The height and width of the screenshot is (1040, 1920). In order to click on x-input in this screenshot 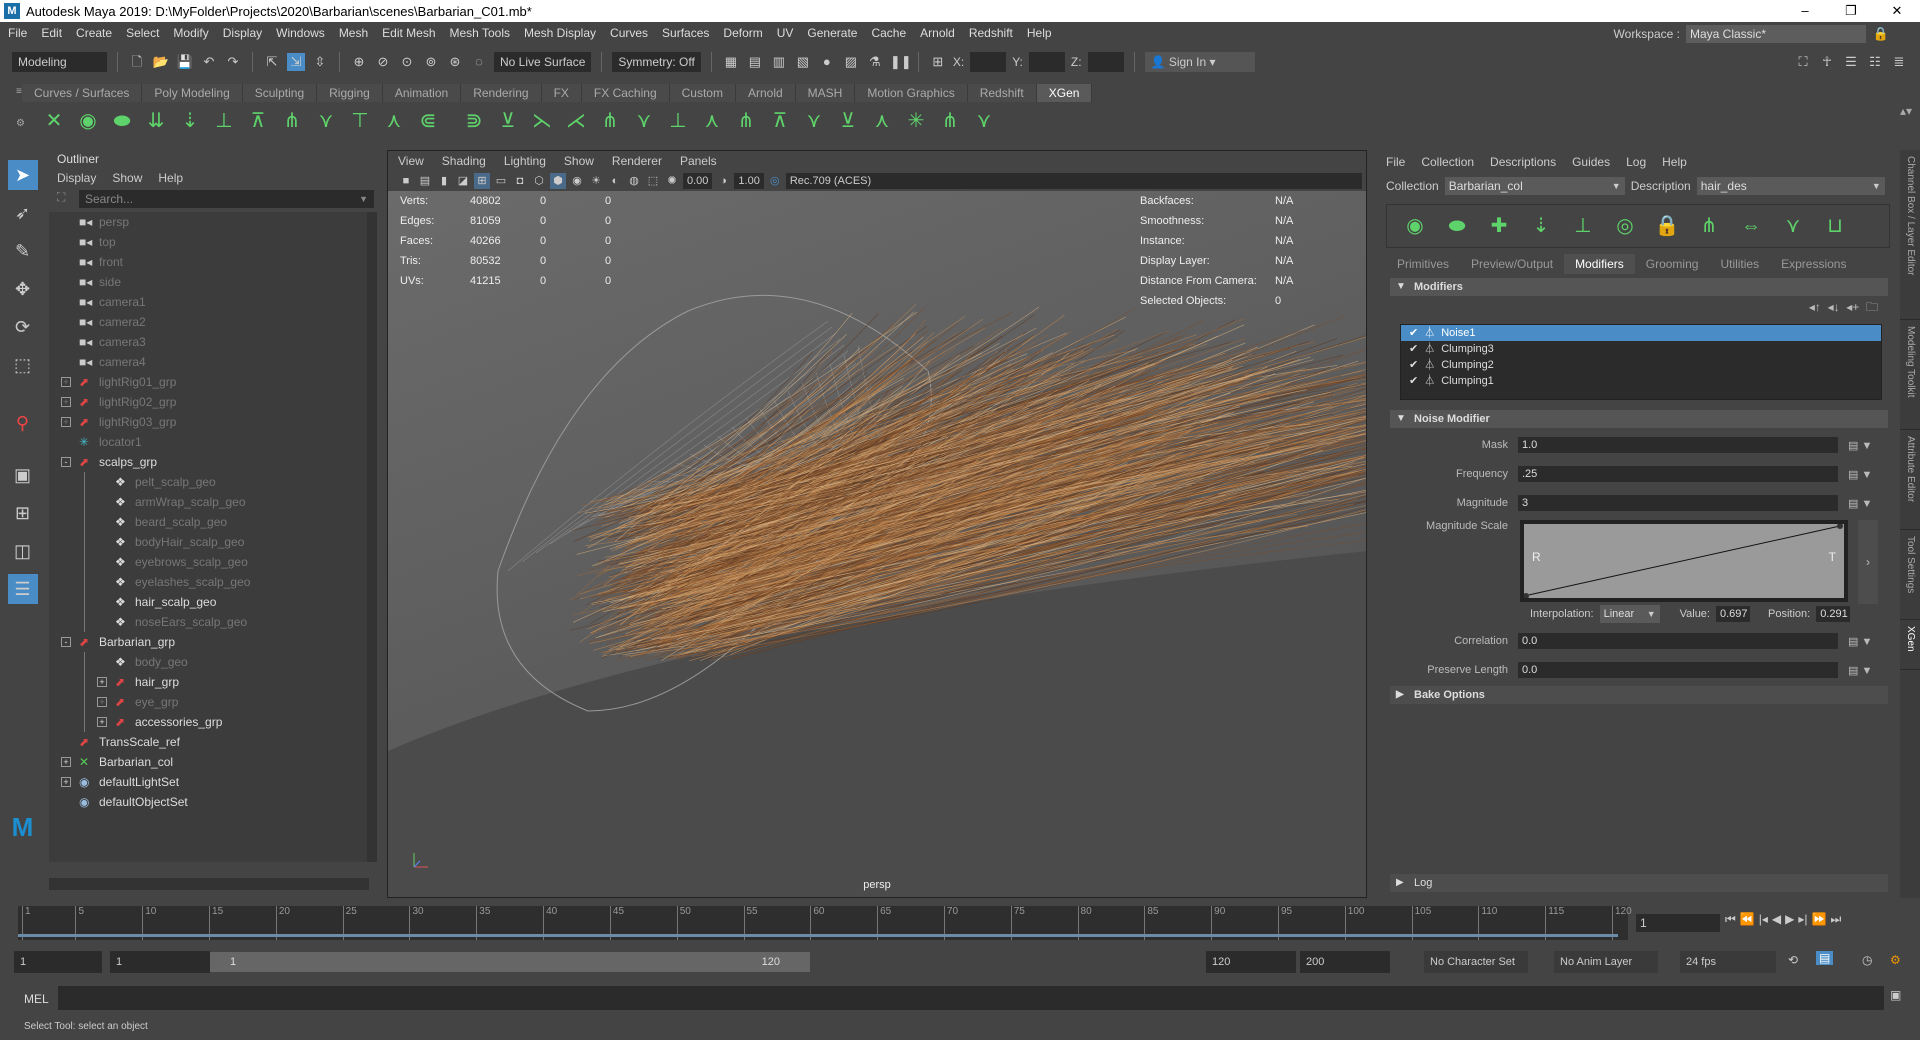, I will do `click(988, 62)`.